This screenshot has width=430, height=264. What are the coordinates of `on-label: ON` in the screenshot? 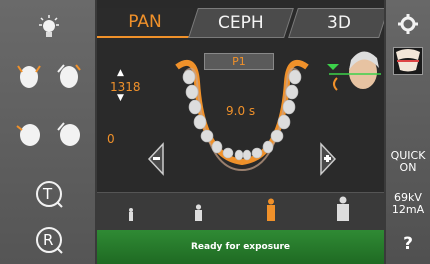 It's located at (408, 167).